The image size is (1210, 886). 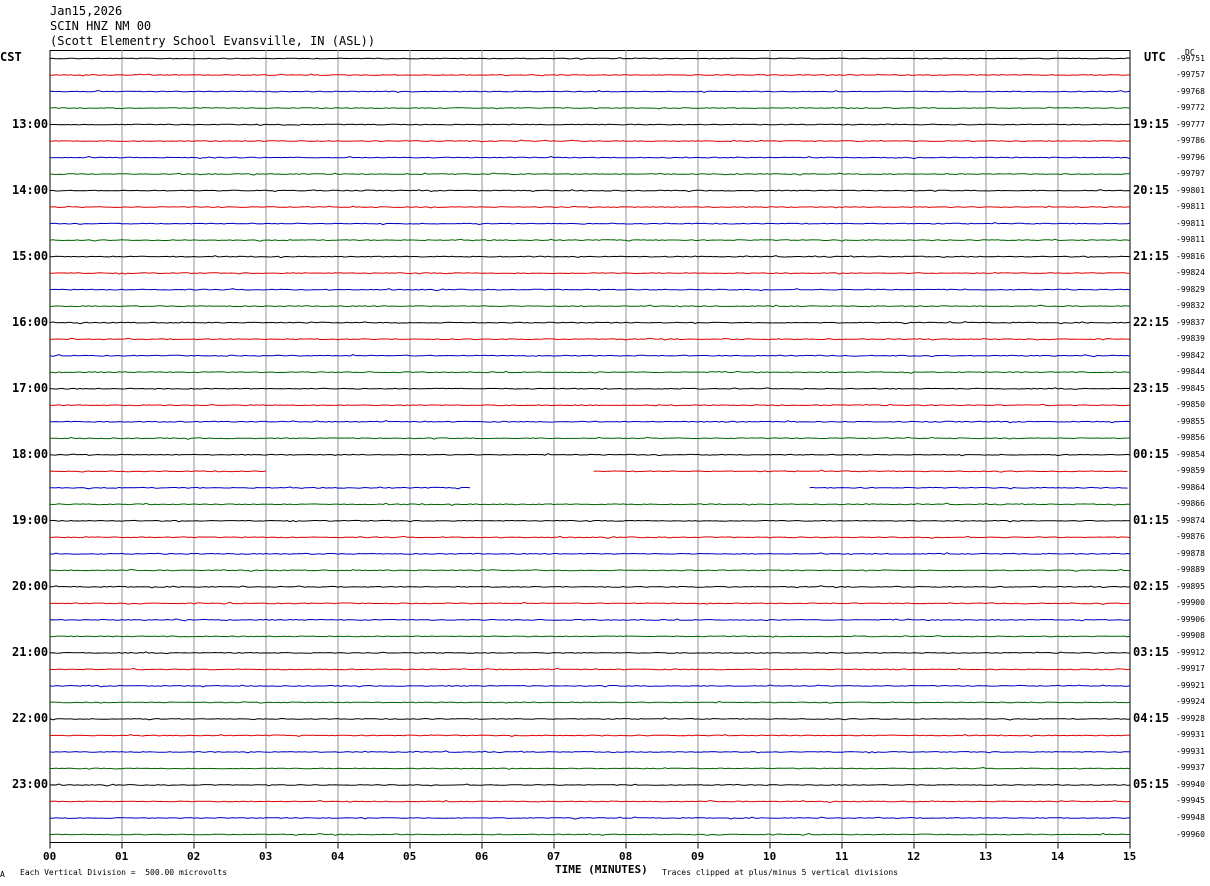 What do you see at coordinates (30, 717) in the screenshot?
I see `left-time-label: 22:00` at bounding box center [30, 717].